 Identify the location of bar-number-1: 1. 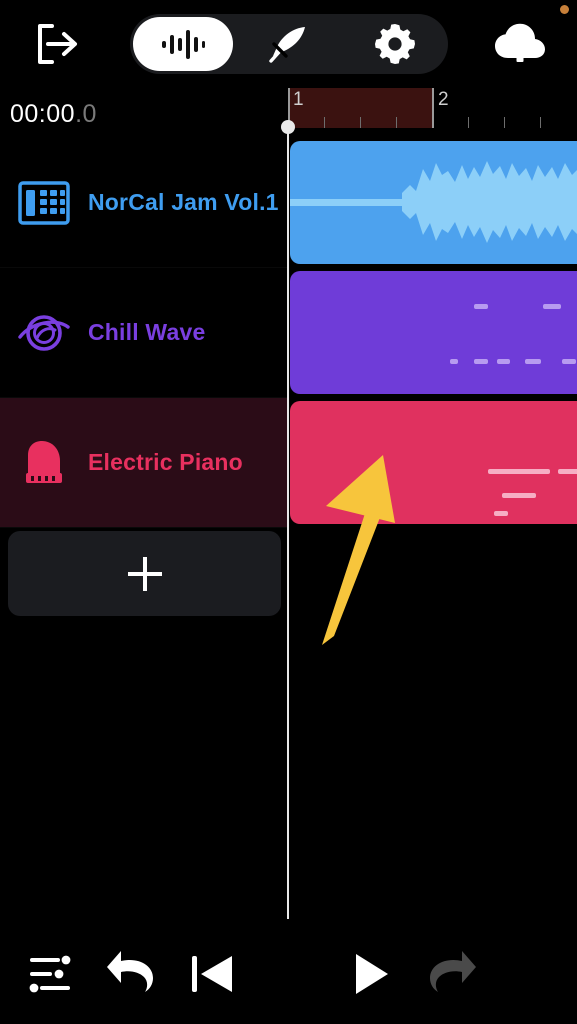
(298, 99).